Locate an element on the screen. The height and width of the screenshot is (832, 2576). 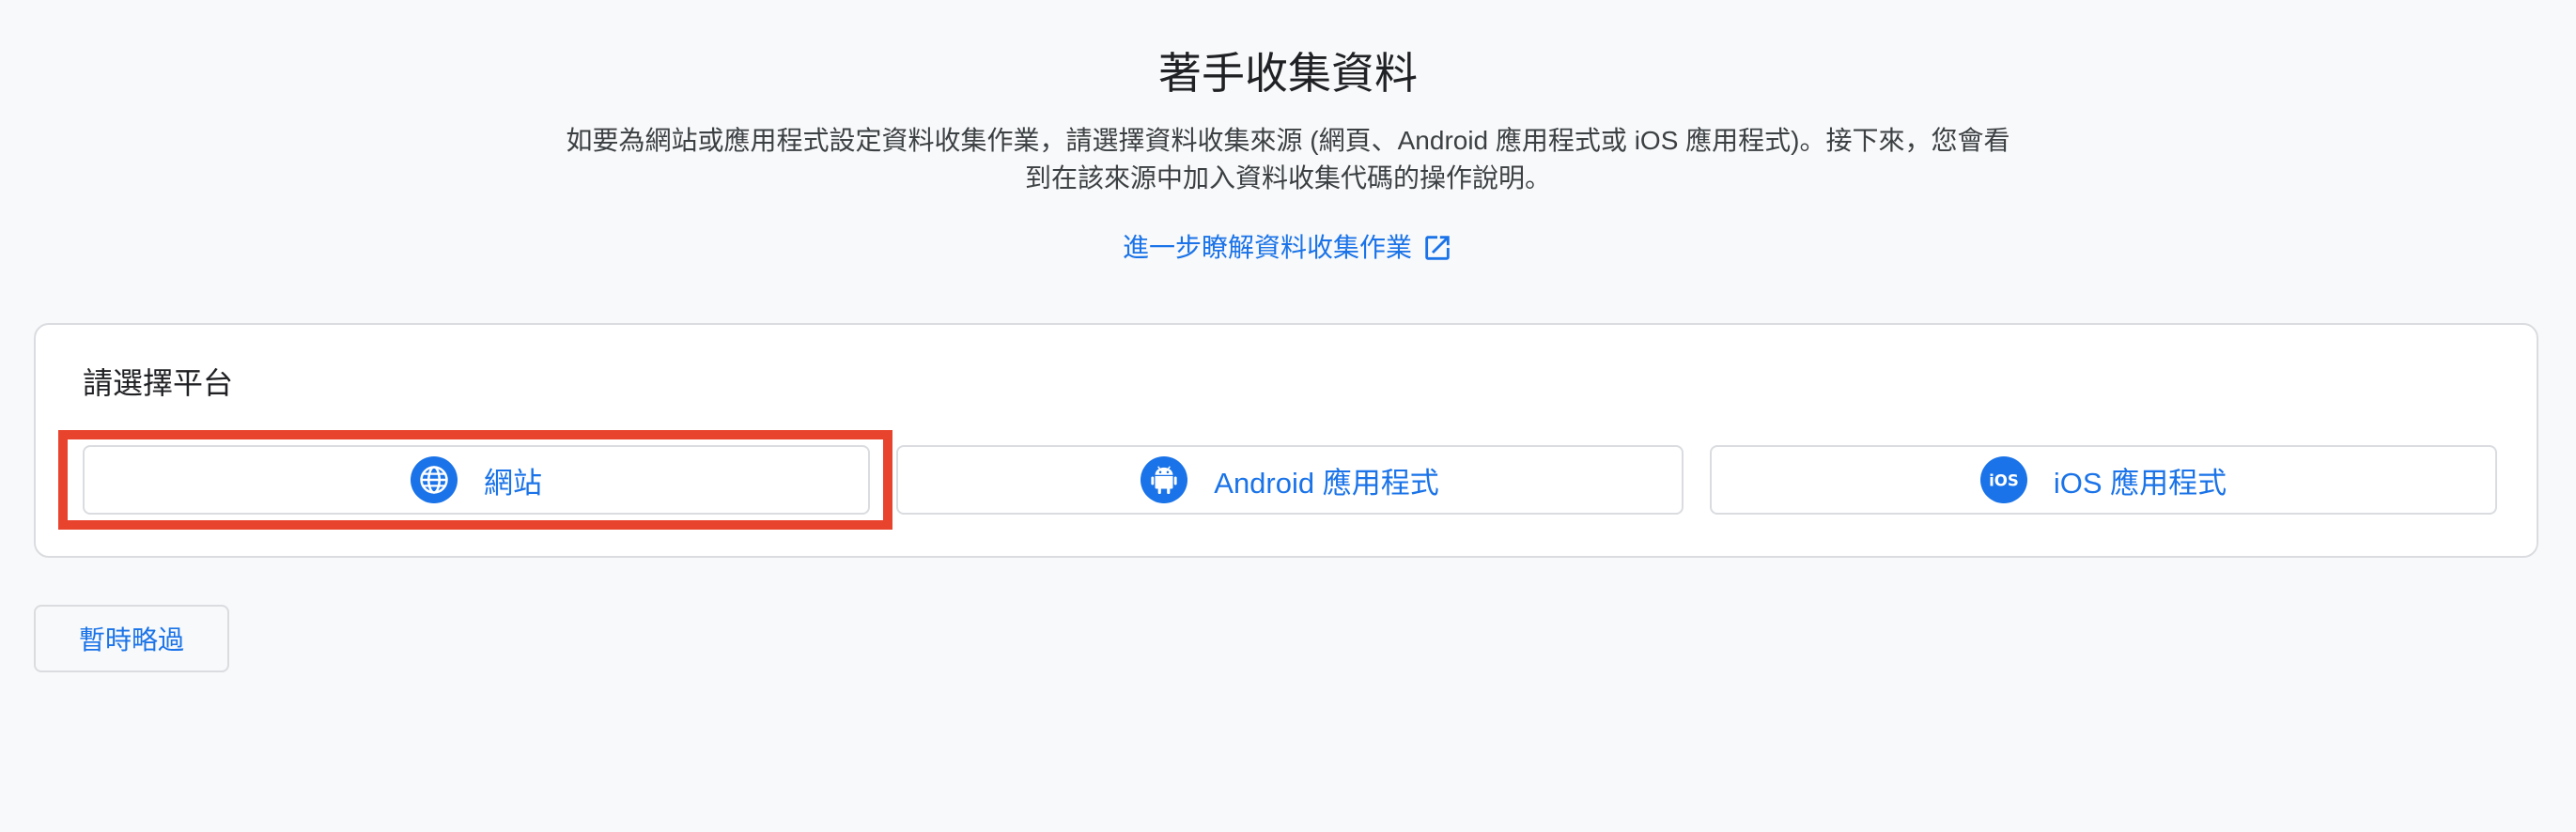
svg-text: iOS is located at coordinates (2004, 480).